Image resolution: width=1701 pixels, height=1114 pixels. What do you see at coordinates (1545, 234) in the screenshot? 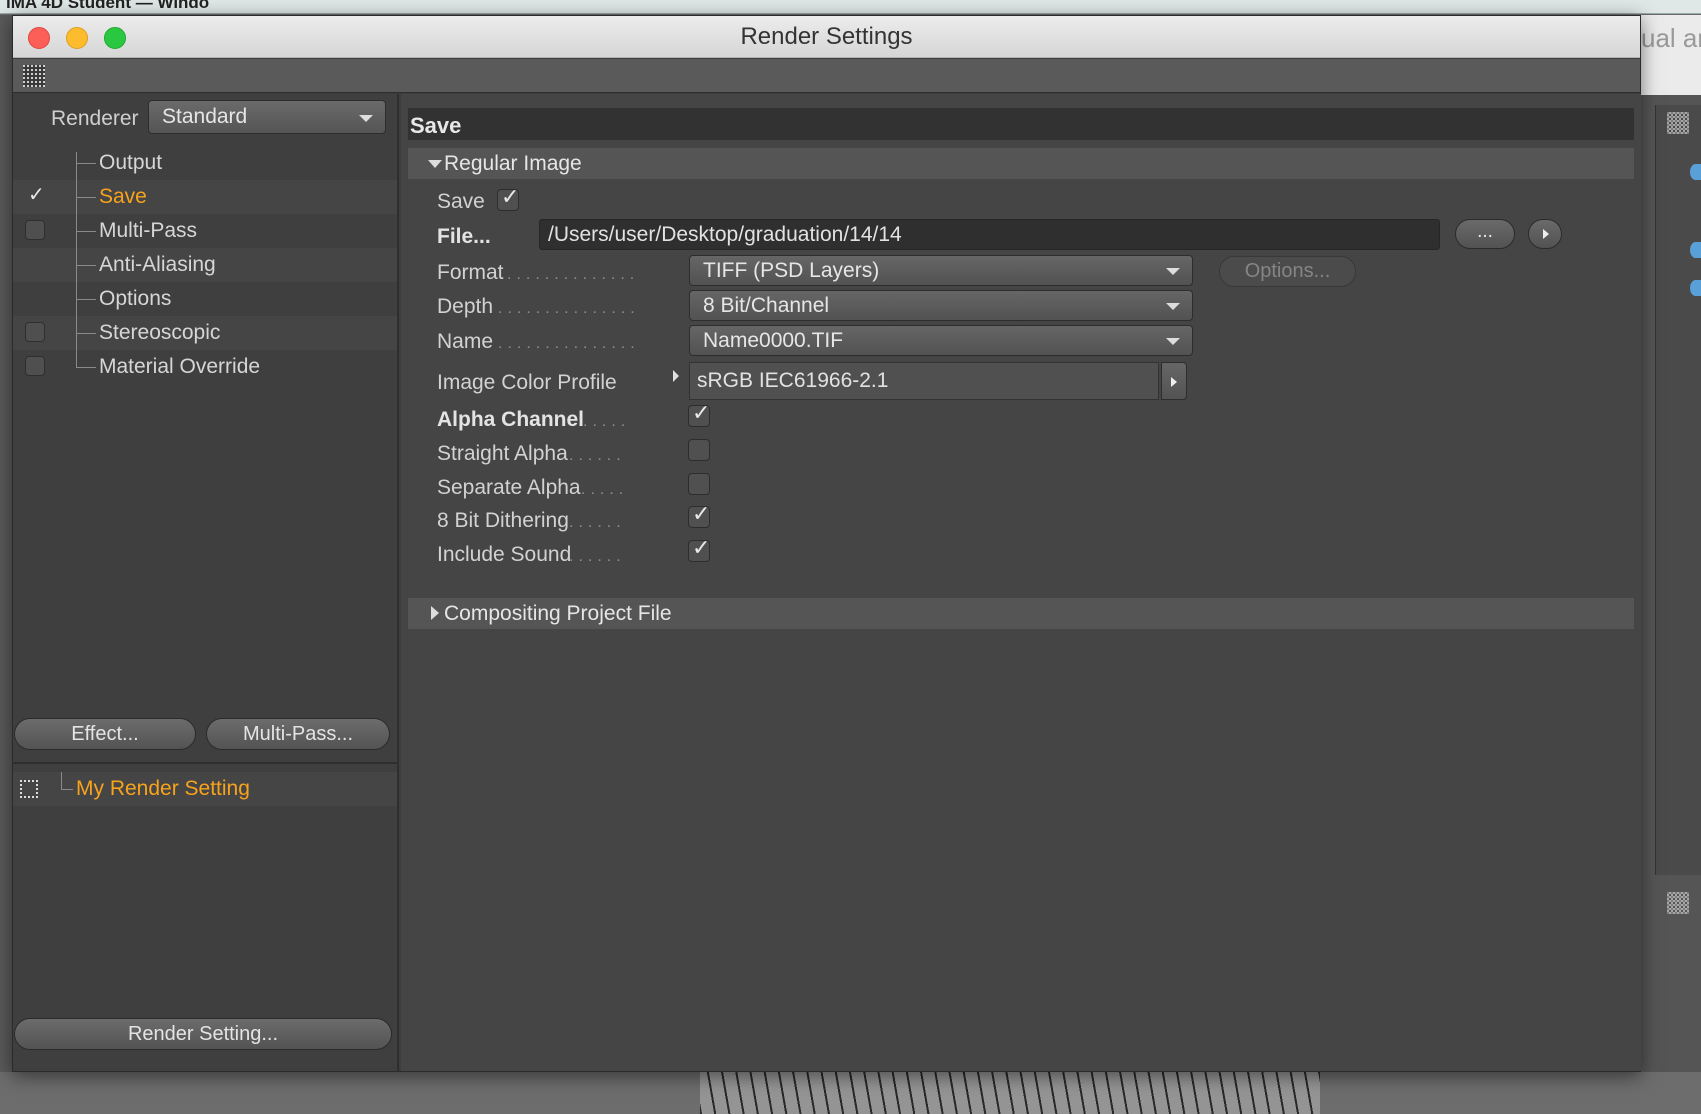
I see `file-menu-button` at bounding box center [1545, 234].